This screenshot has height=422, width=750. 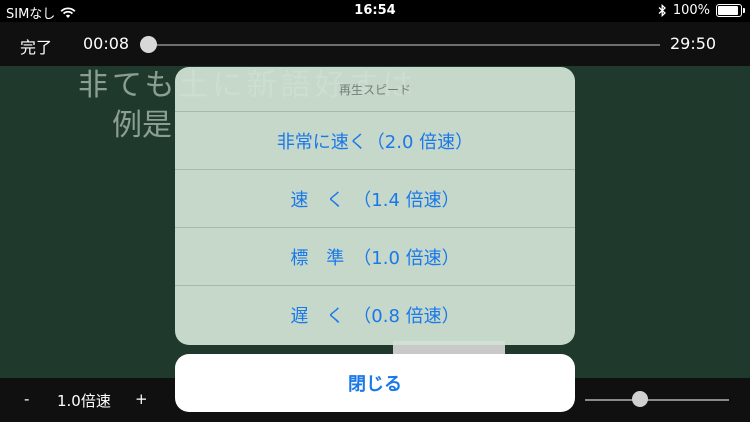 What do you see at coordinates (639, 399) in the screenshot?
I see `volume-thumb` at bounding box center [639, 399].